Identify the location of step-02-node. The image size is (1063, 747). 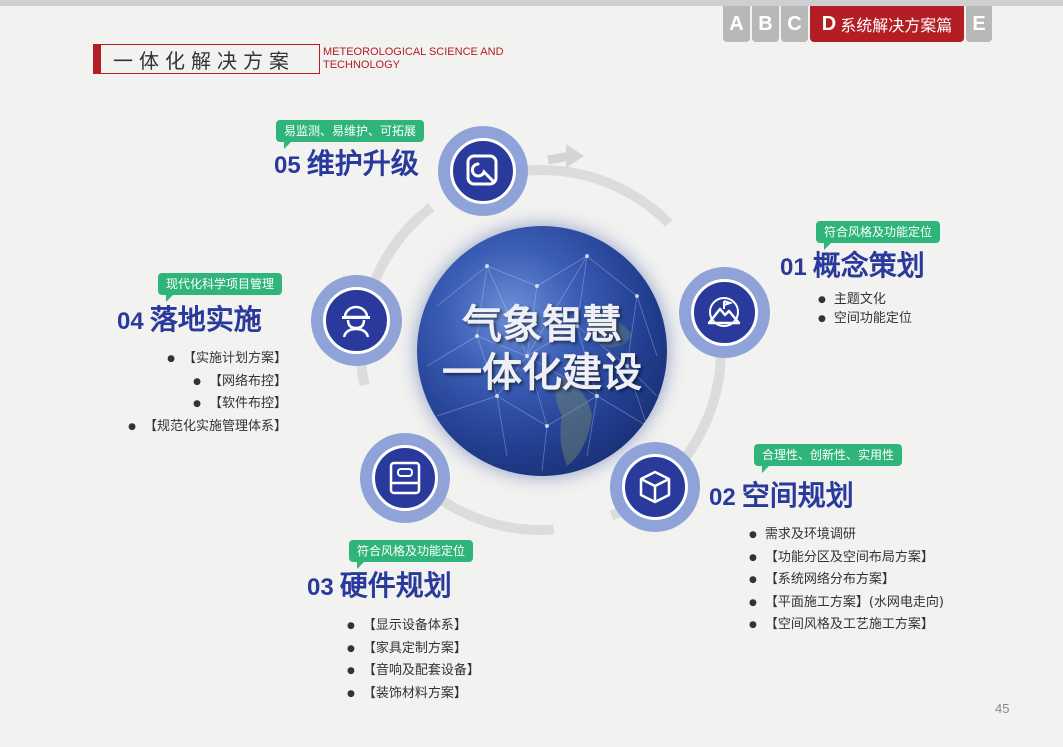
(655, 487).